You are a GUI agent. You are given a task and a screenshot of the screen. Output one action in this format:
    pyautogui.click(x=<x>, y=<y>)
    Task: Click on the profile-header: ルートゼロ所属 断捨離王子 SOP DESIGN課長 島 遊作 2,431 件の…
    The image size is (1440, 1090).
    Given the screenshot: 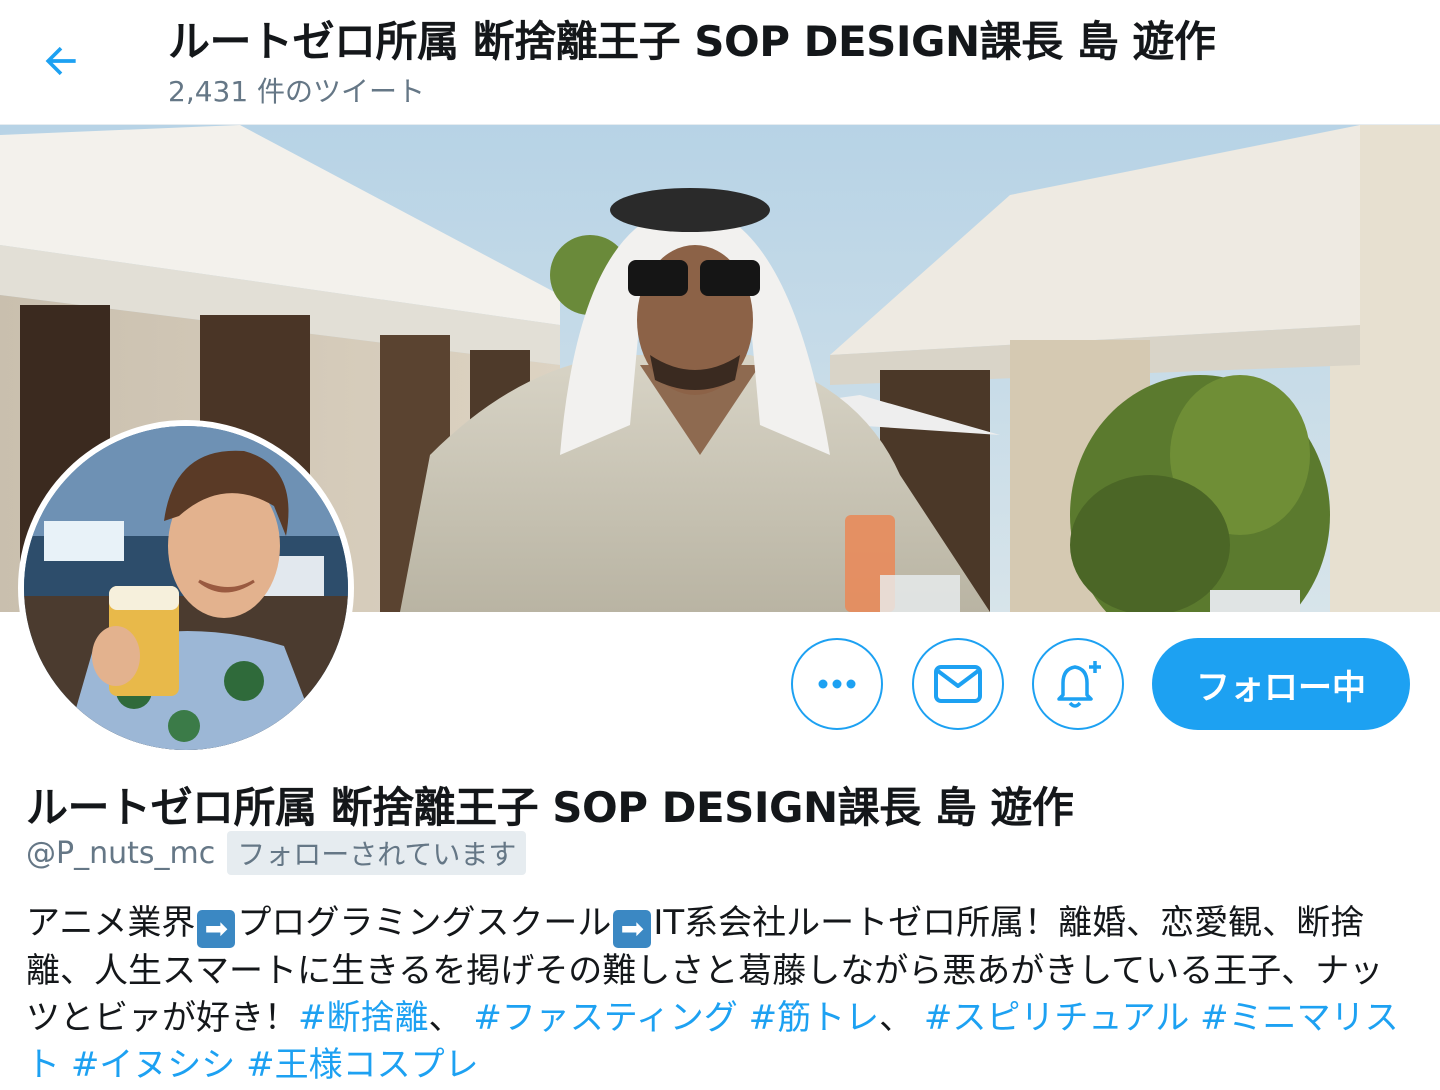 What is the action you would take?
    pyautogui.click(x=720, y=62)
    